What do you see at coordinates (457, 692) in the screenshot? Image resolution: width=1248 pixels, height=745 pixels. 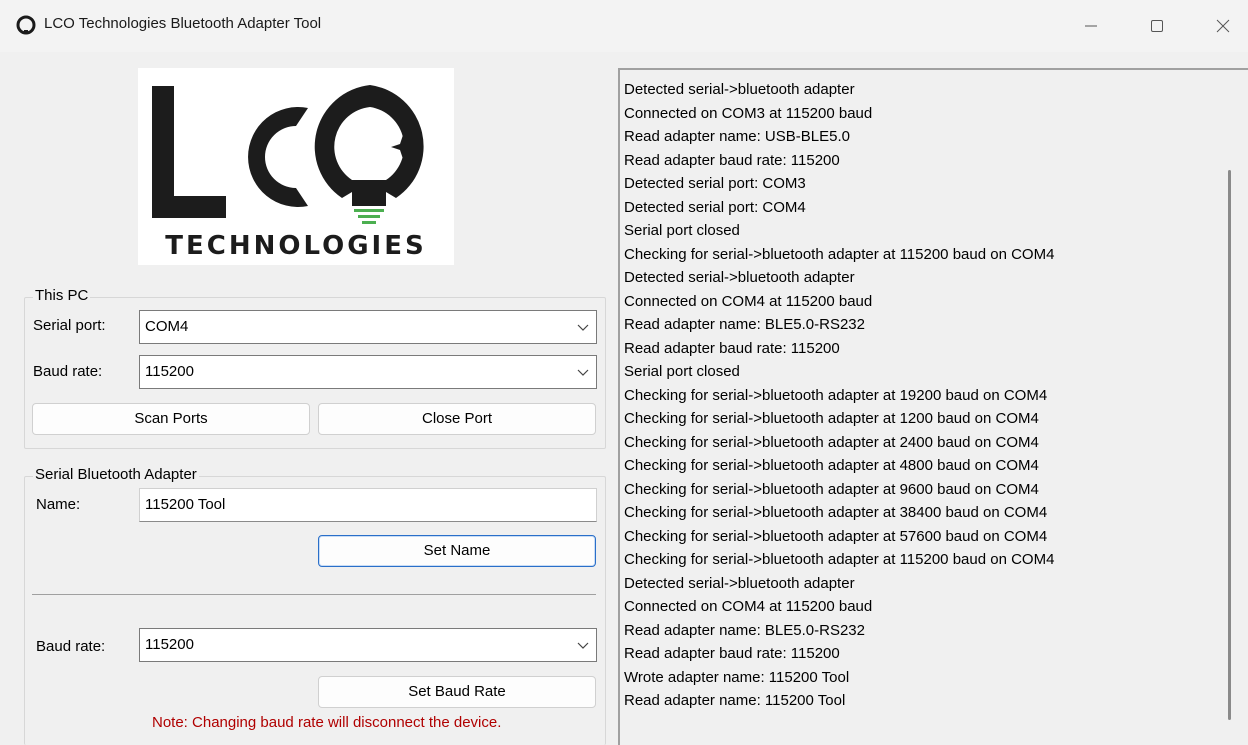 I see `set-baud-rate-button: Set Baud Rate` at bounding box center [457, 692].